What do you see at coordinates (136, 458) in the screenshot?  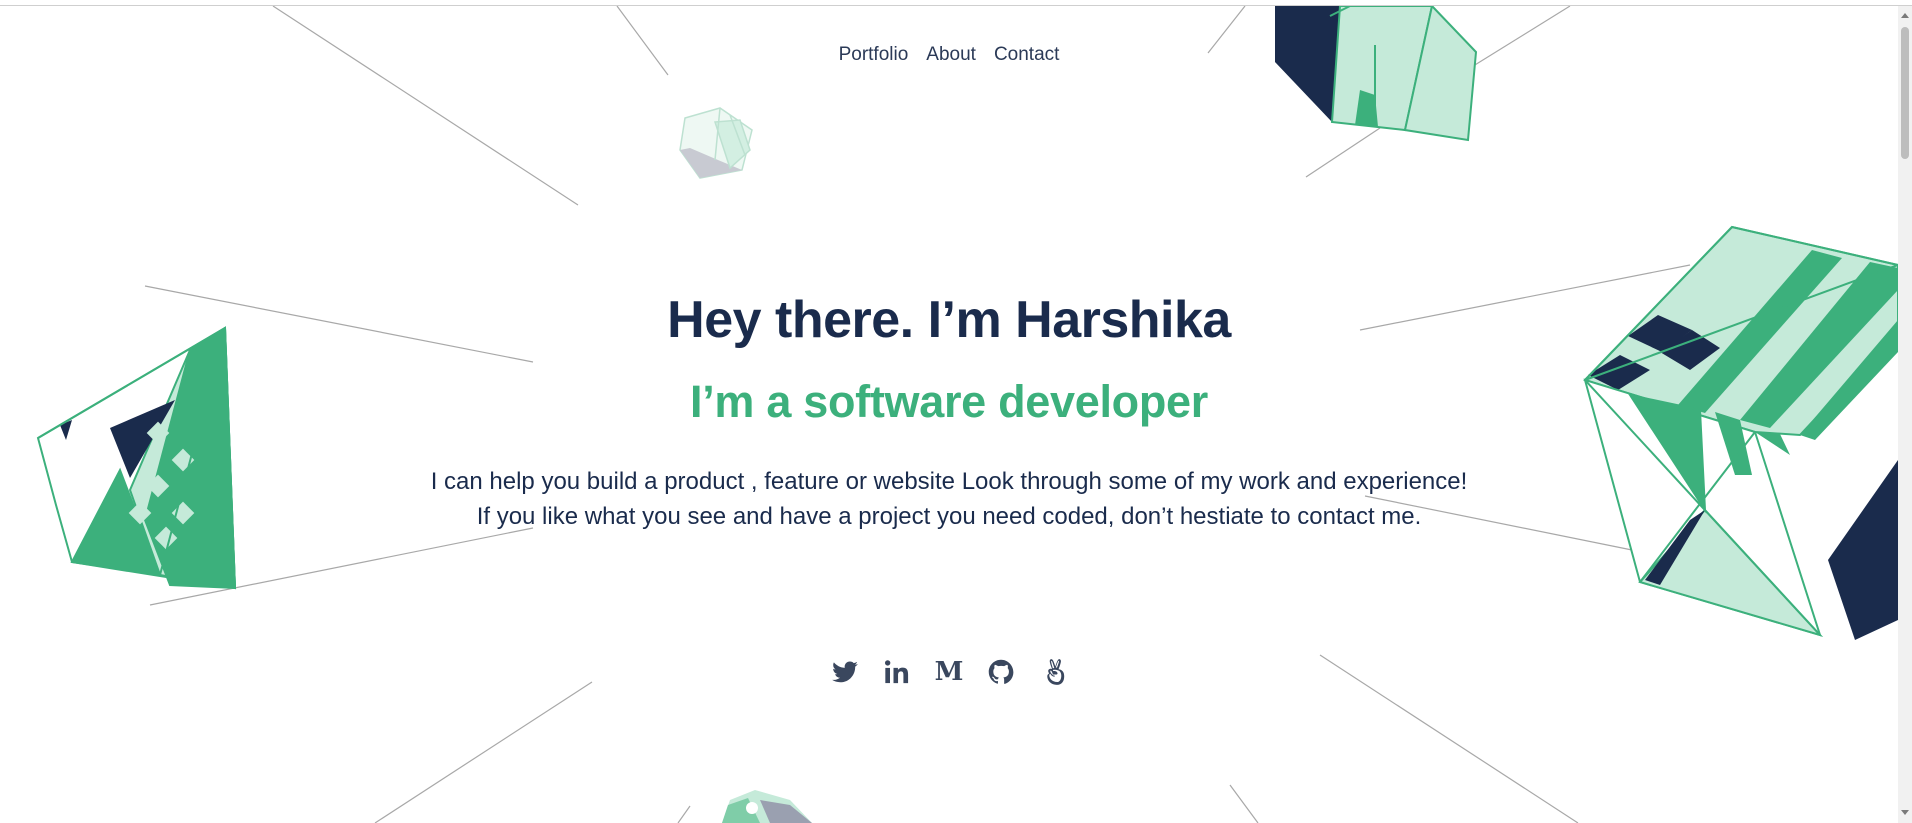 I see `pyramid-left` at bounding box center [136, 458].